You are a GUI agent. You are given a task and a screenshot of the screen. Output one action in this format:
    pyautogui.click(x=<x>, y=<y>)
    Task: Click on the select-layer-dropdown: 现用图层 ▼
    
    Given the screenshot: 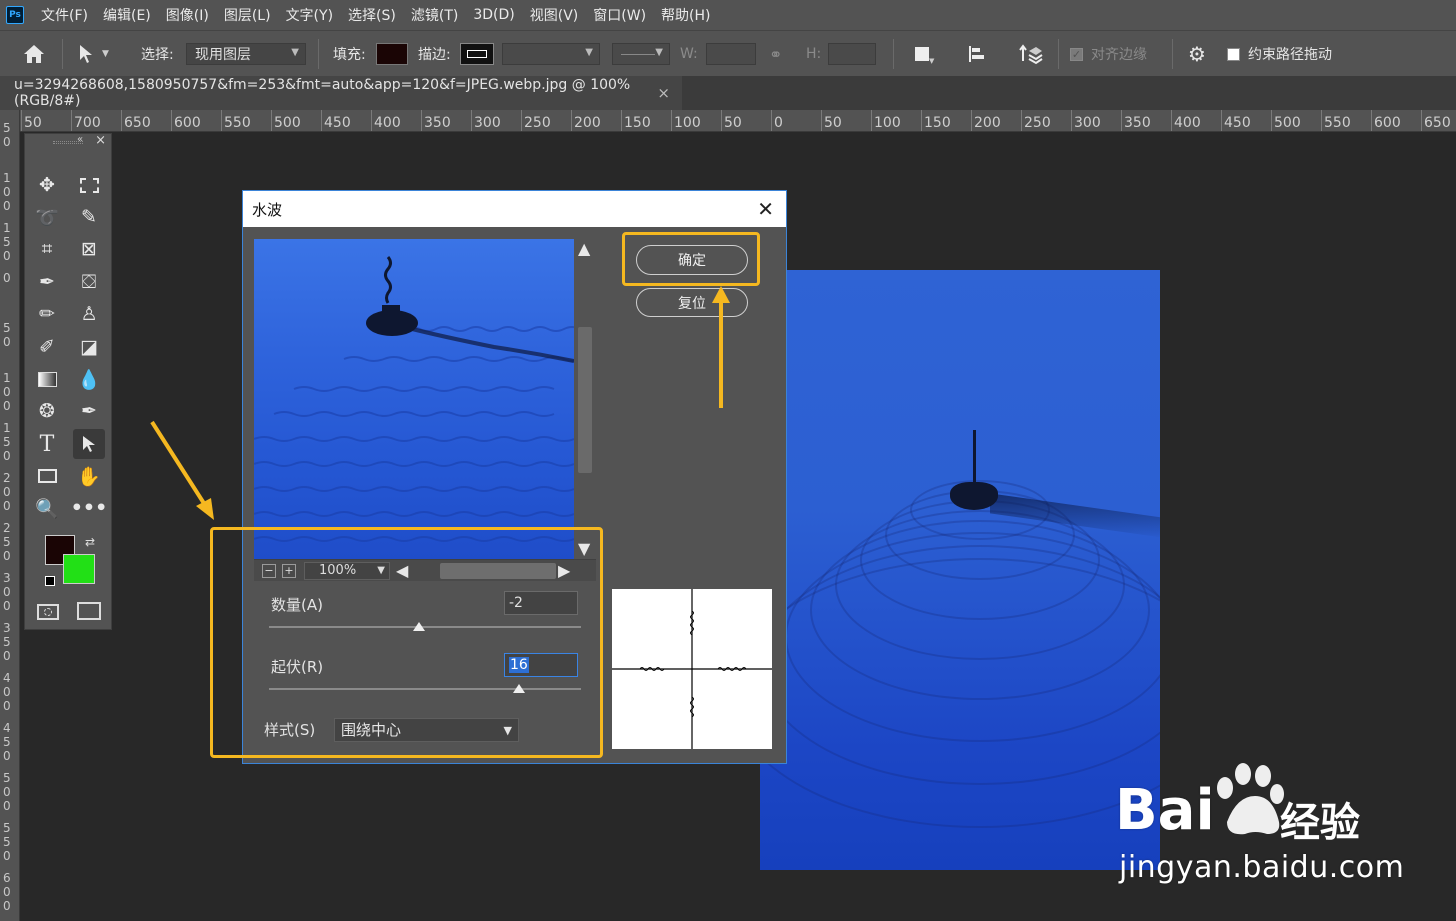 What is the action you would take?
    pyautogui.click(x=246, y=54)
    